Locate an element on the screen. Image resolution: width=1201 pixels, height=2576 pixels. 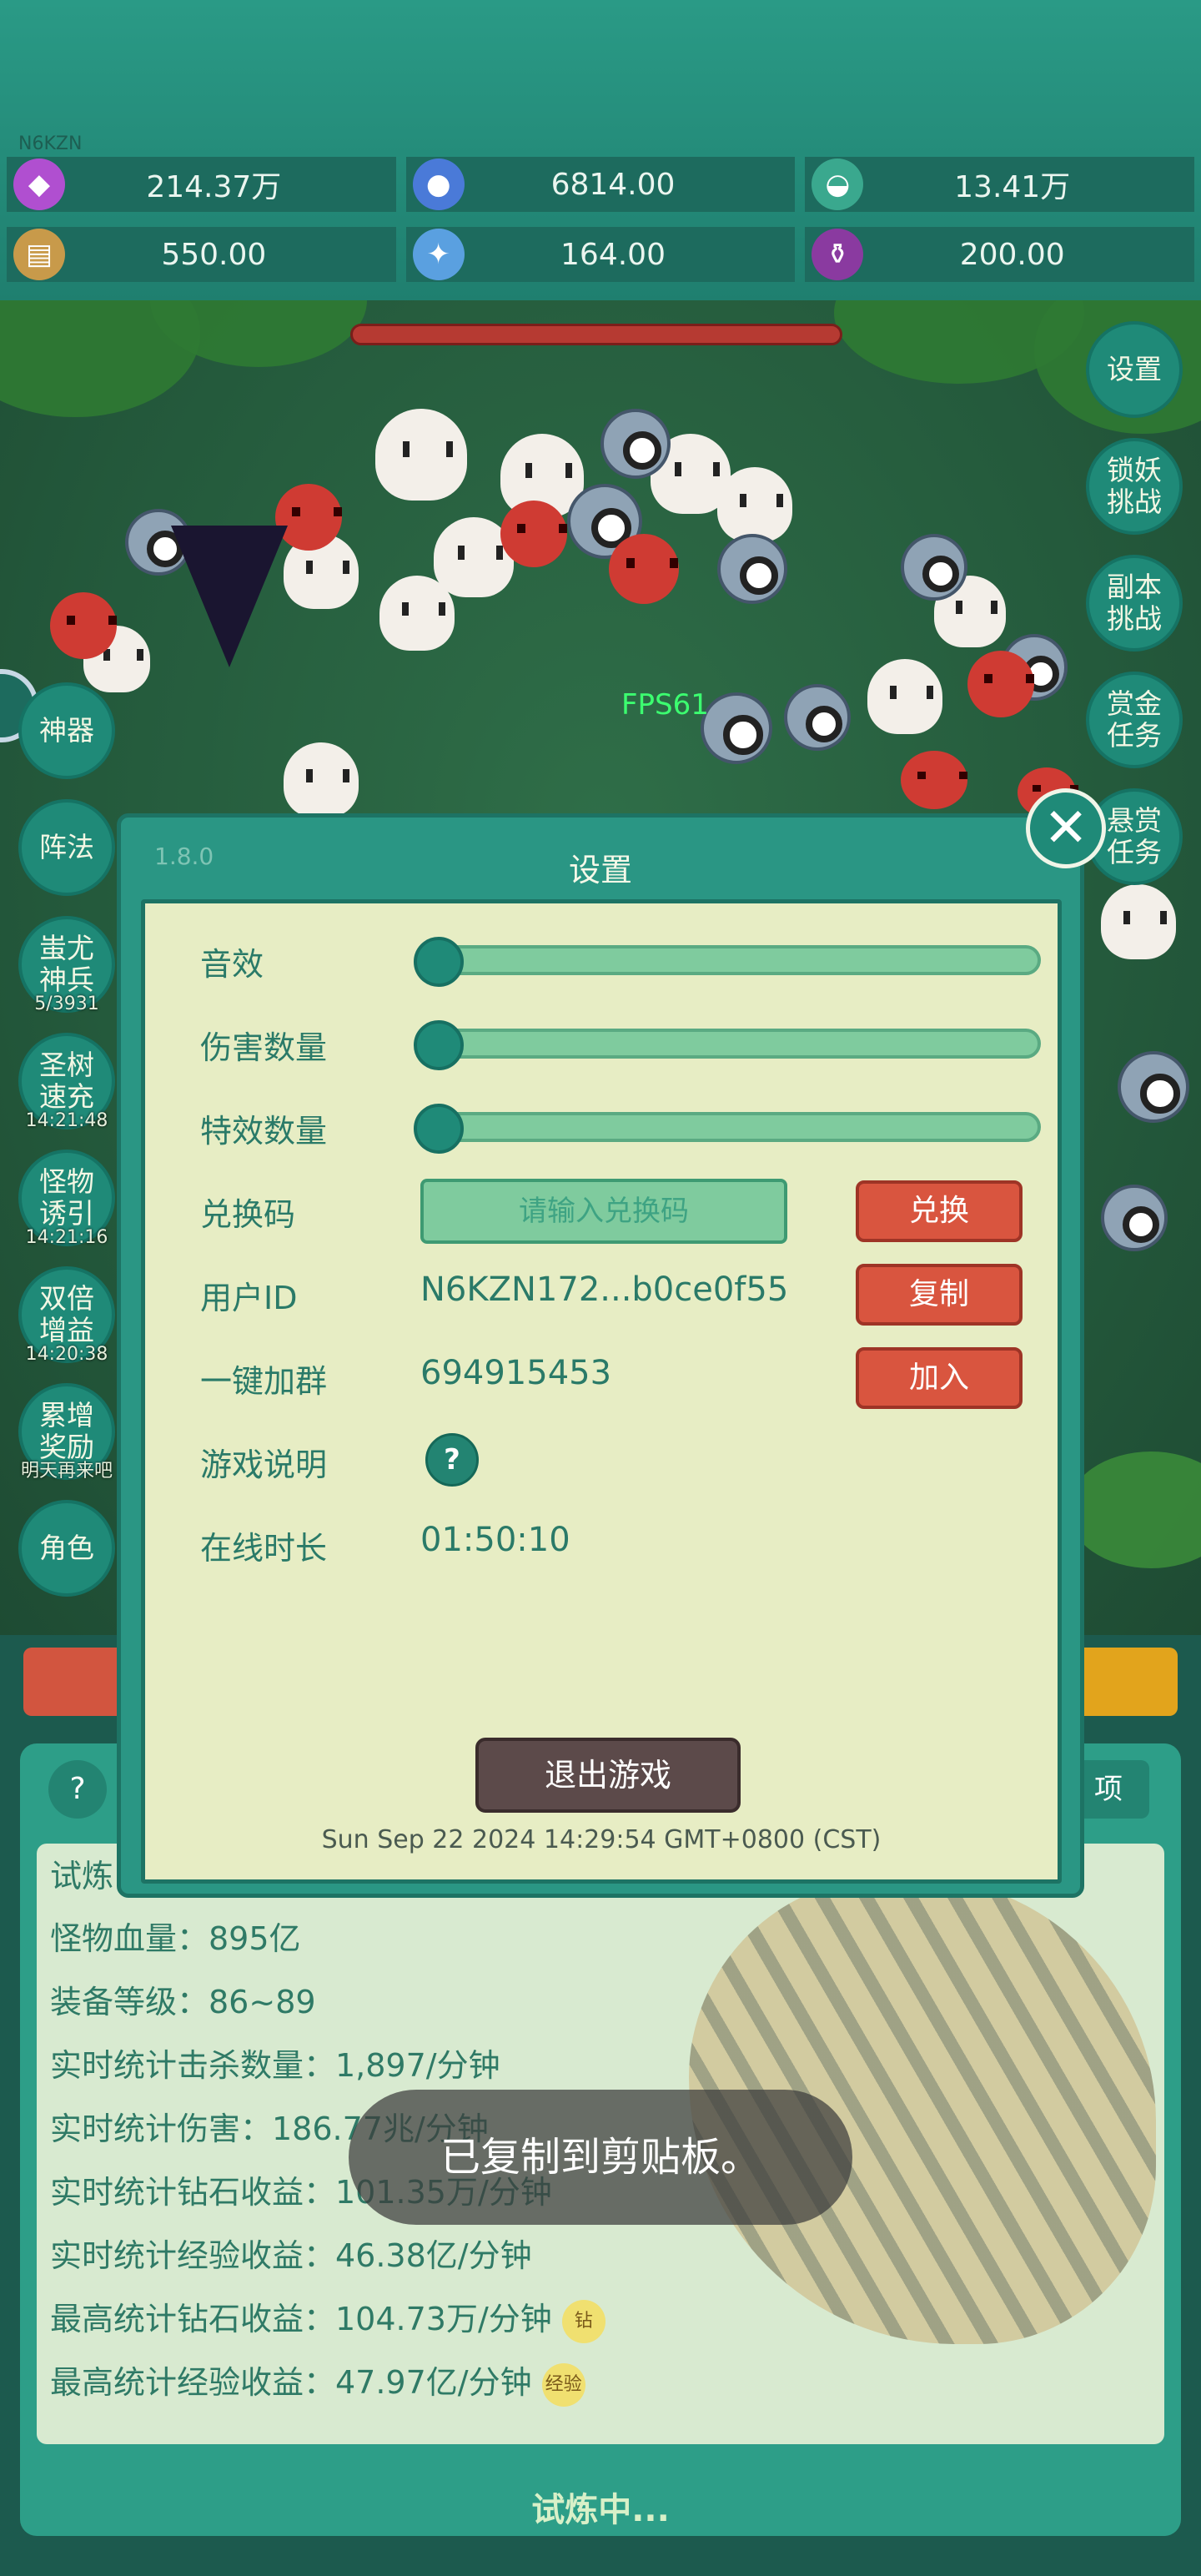
dungeon-challenge-button: 副本挑战 is located at coordinates (1134, 603).